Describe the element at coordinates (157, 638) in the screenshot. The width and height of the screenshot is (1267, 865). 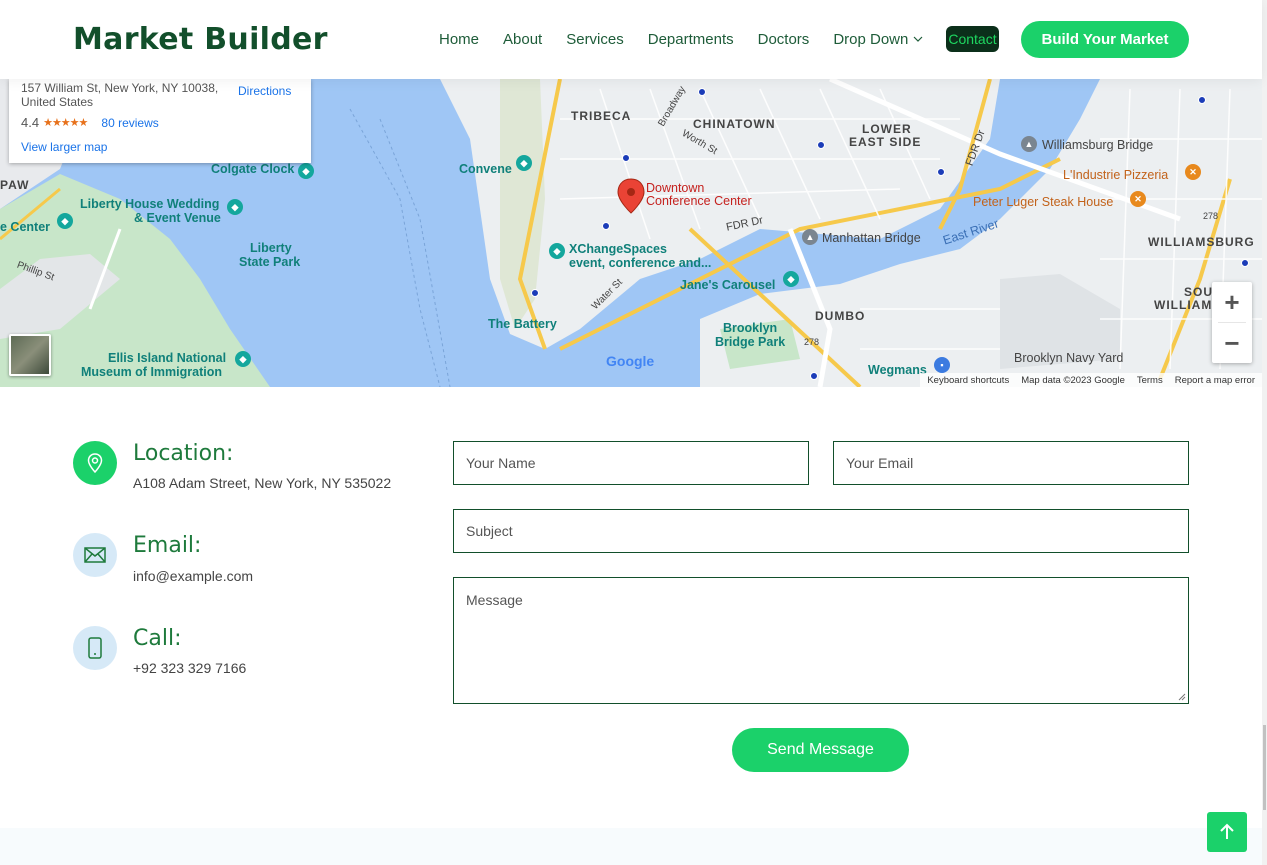
I see `call-title: Call:` at that location.